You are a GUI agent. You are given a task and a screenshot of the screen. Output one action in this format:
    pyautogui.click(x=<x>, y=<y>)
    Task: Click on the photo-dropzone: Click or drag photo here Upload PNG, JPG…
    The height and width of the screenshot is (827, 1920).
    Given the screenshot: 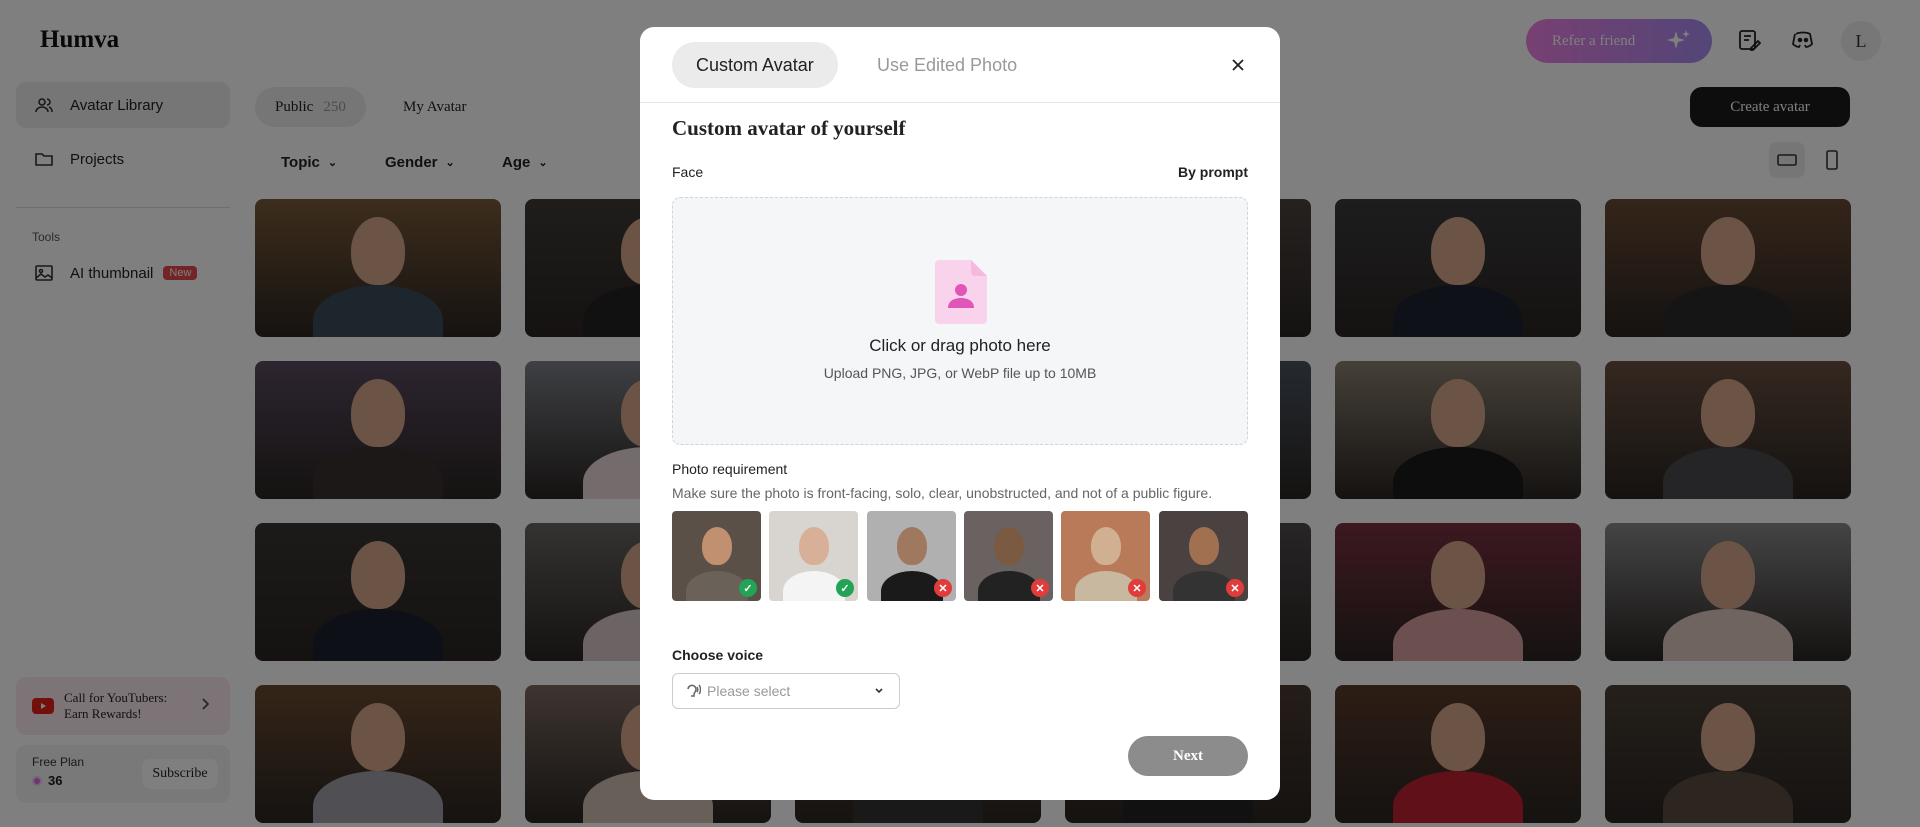 What is the action you would take?
    pyautogui.click(x=960, y=321)
    